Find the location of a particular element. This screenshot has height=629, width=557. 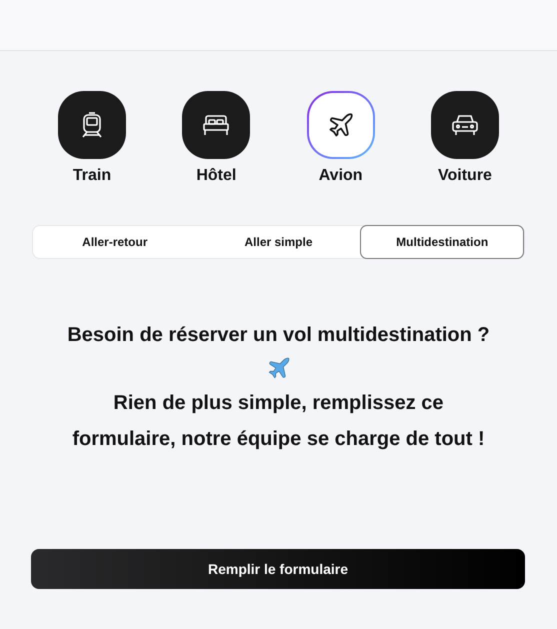

trip-type-tab: Multidestination is located at coordinates (442, 242).